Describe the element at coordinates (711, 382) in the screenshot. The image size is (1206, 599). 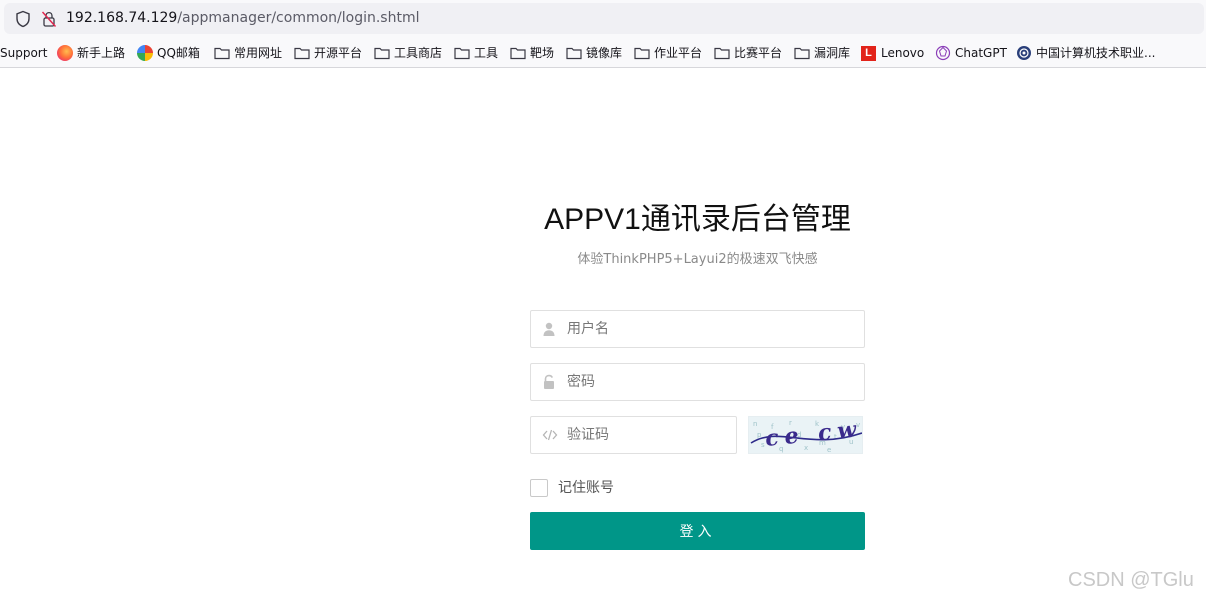
I see `password-input` at that location.